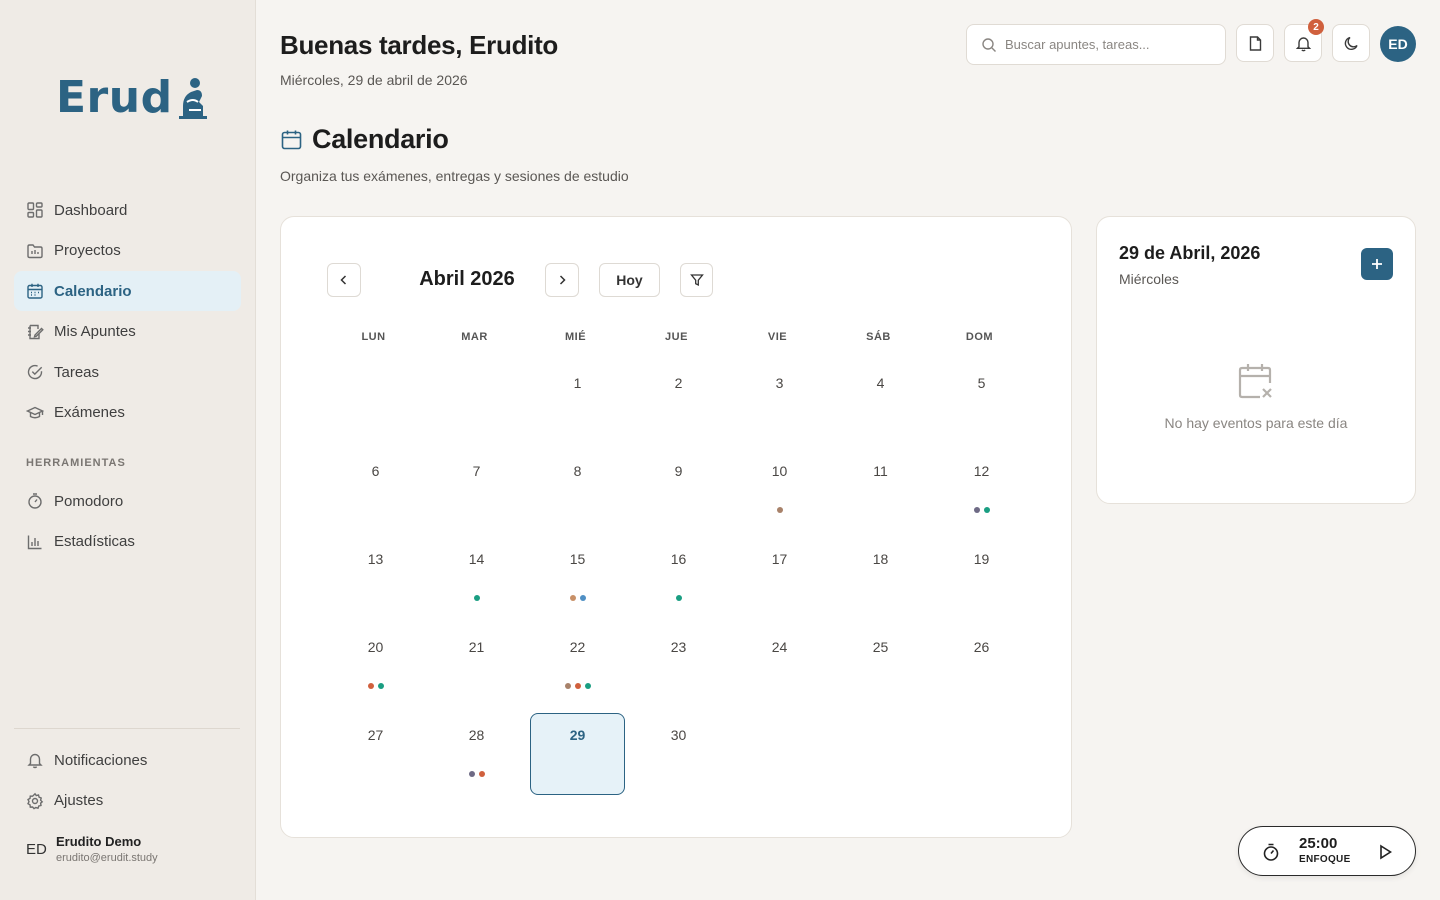  I want to click on selected-weekday: Miércoles, so click(1149, 279).